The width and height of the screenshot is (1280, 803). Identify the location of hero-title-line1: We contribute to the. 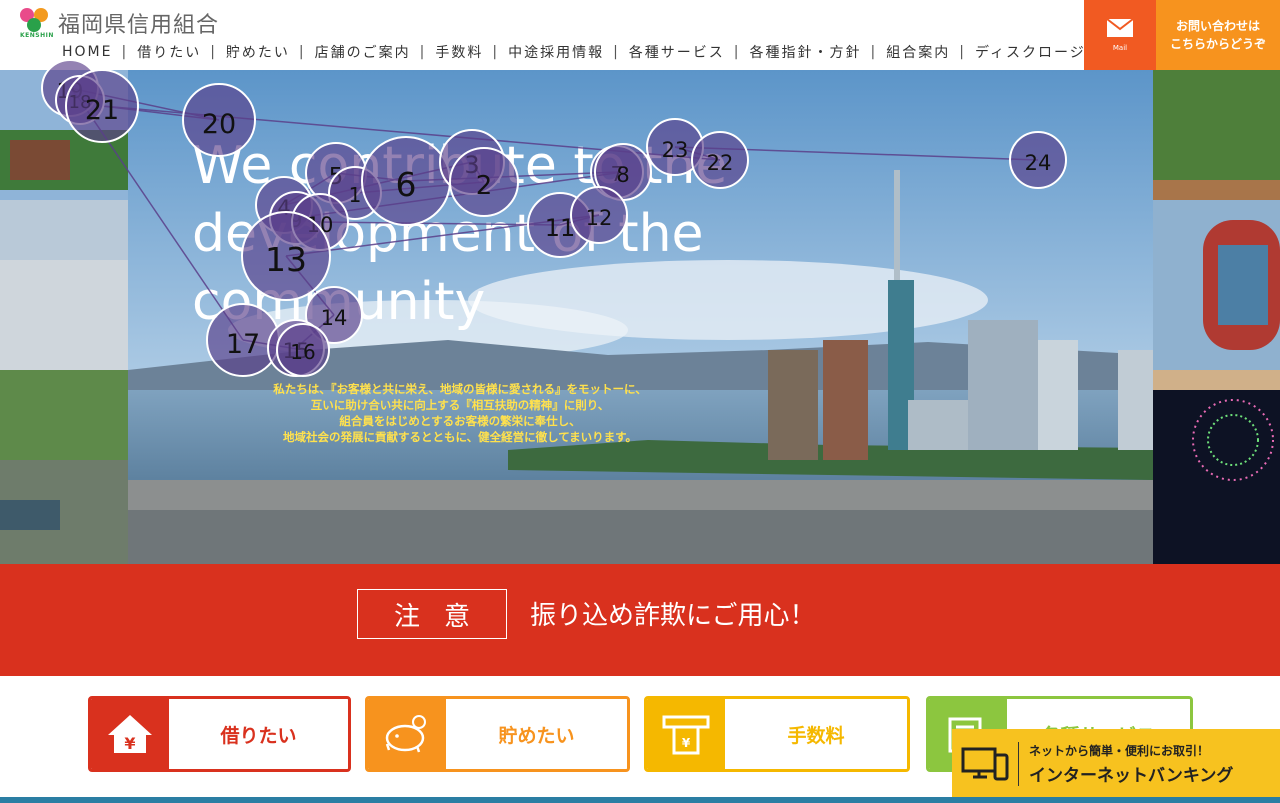
(460, 166).